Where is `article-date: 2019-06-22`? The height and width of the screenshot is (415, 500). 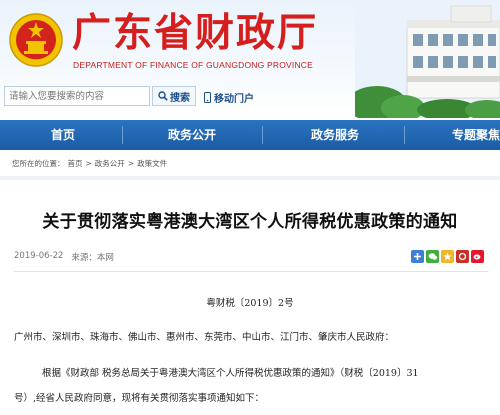 article-date: 2019-06-22 is located at coordinates (39, 256).